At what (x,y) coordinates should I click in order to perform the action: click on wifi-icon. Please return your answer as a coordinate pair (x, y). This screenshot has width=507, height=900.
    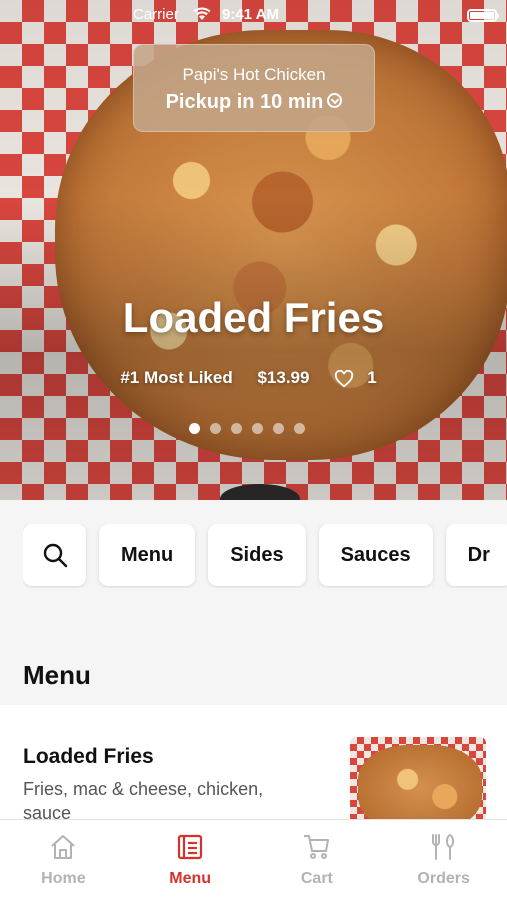
    Looking at the image, I should click on (202, 13).